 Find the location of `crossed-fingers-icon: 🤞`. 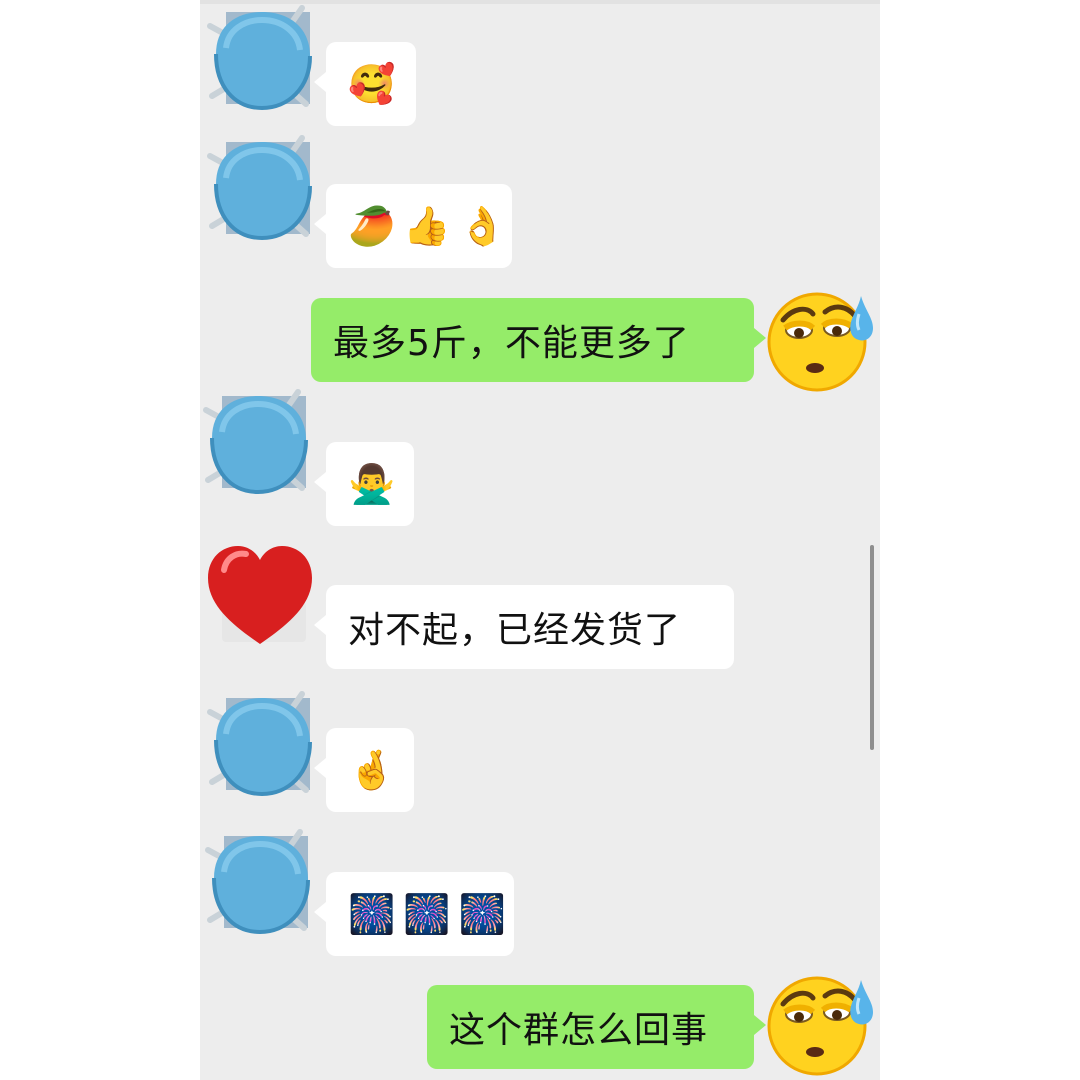

crossed-fingers-icon: 🤞 is located at coordinates (372, 770).